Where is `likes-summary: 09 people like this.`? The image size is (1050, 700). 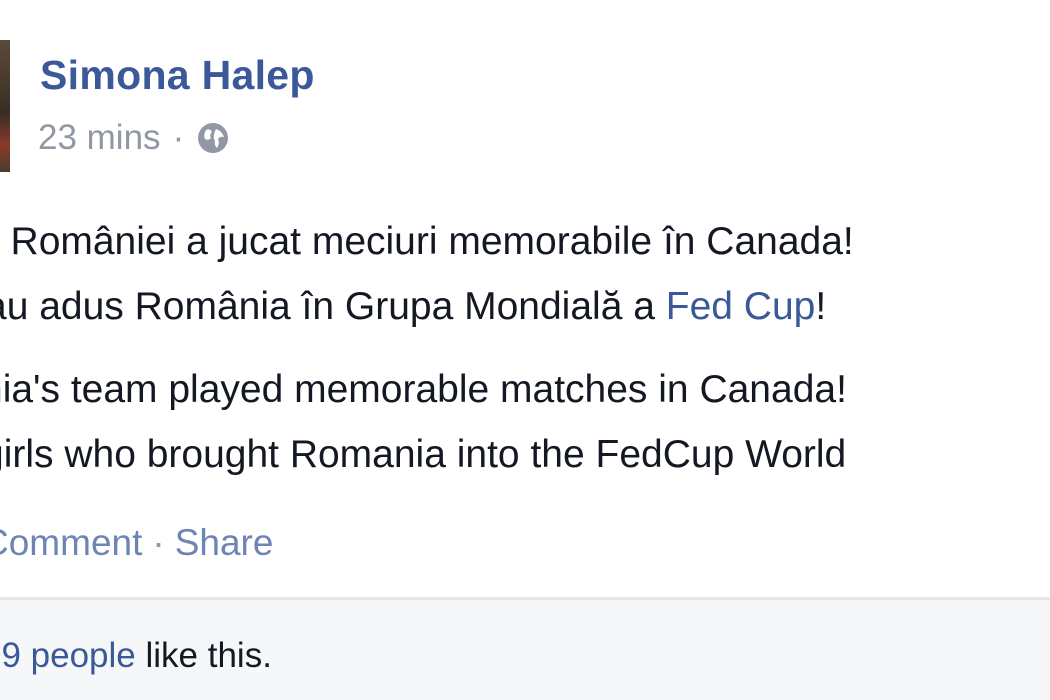
likes-summary: 09 people like this. is located at coordinates (136, 656).